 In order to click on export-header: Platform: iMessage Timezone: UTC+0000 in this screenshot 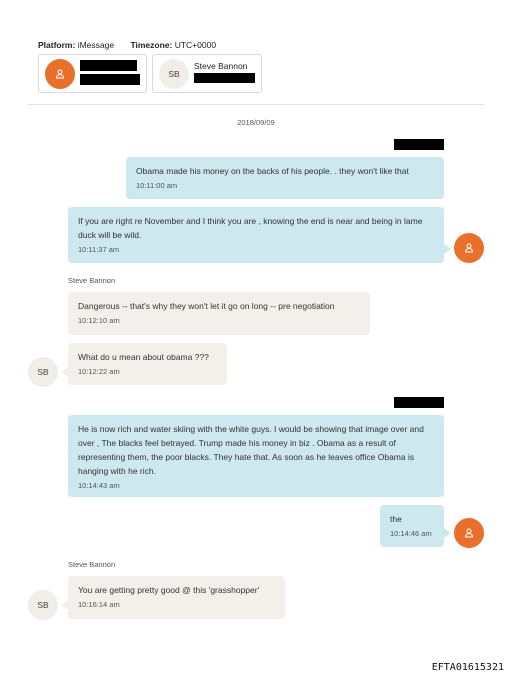, I will do `click(127, 45)`.